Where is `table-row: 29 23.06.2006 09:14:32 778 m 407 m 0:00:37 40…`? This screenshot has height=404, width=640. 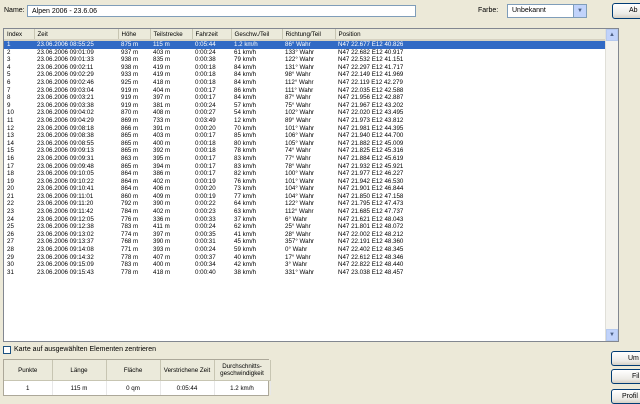 table-row: 29 23.06.2006 09:14:32 778 m 407 m 0:00:37 40… is located at coordinates (305, 258).